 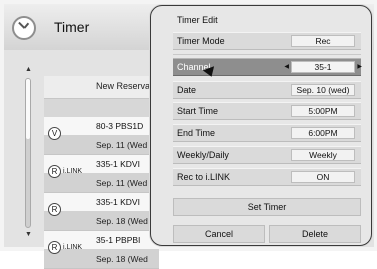 I want to click on set-timer-button: Set Timer, so click(x=267, y=207).